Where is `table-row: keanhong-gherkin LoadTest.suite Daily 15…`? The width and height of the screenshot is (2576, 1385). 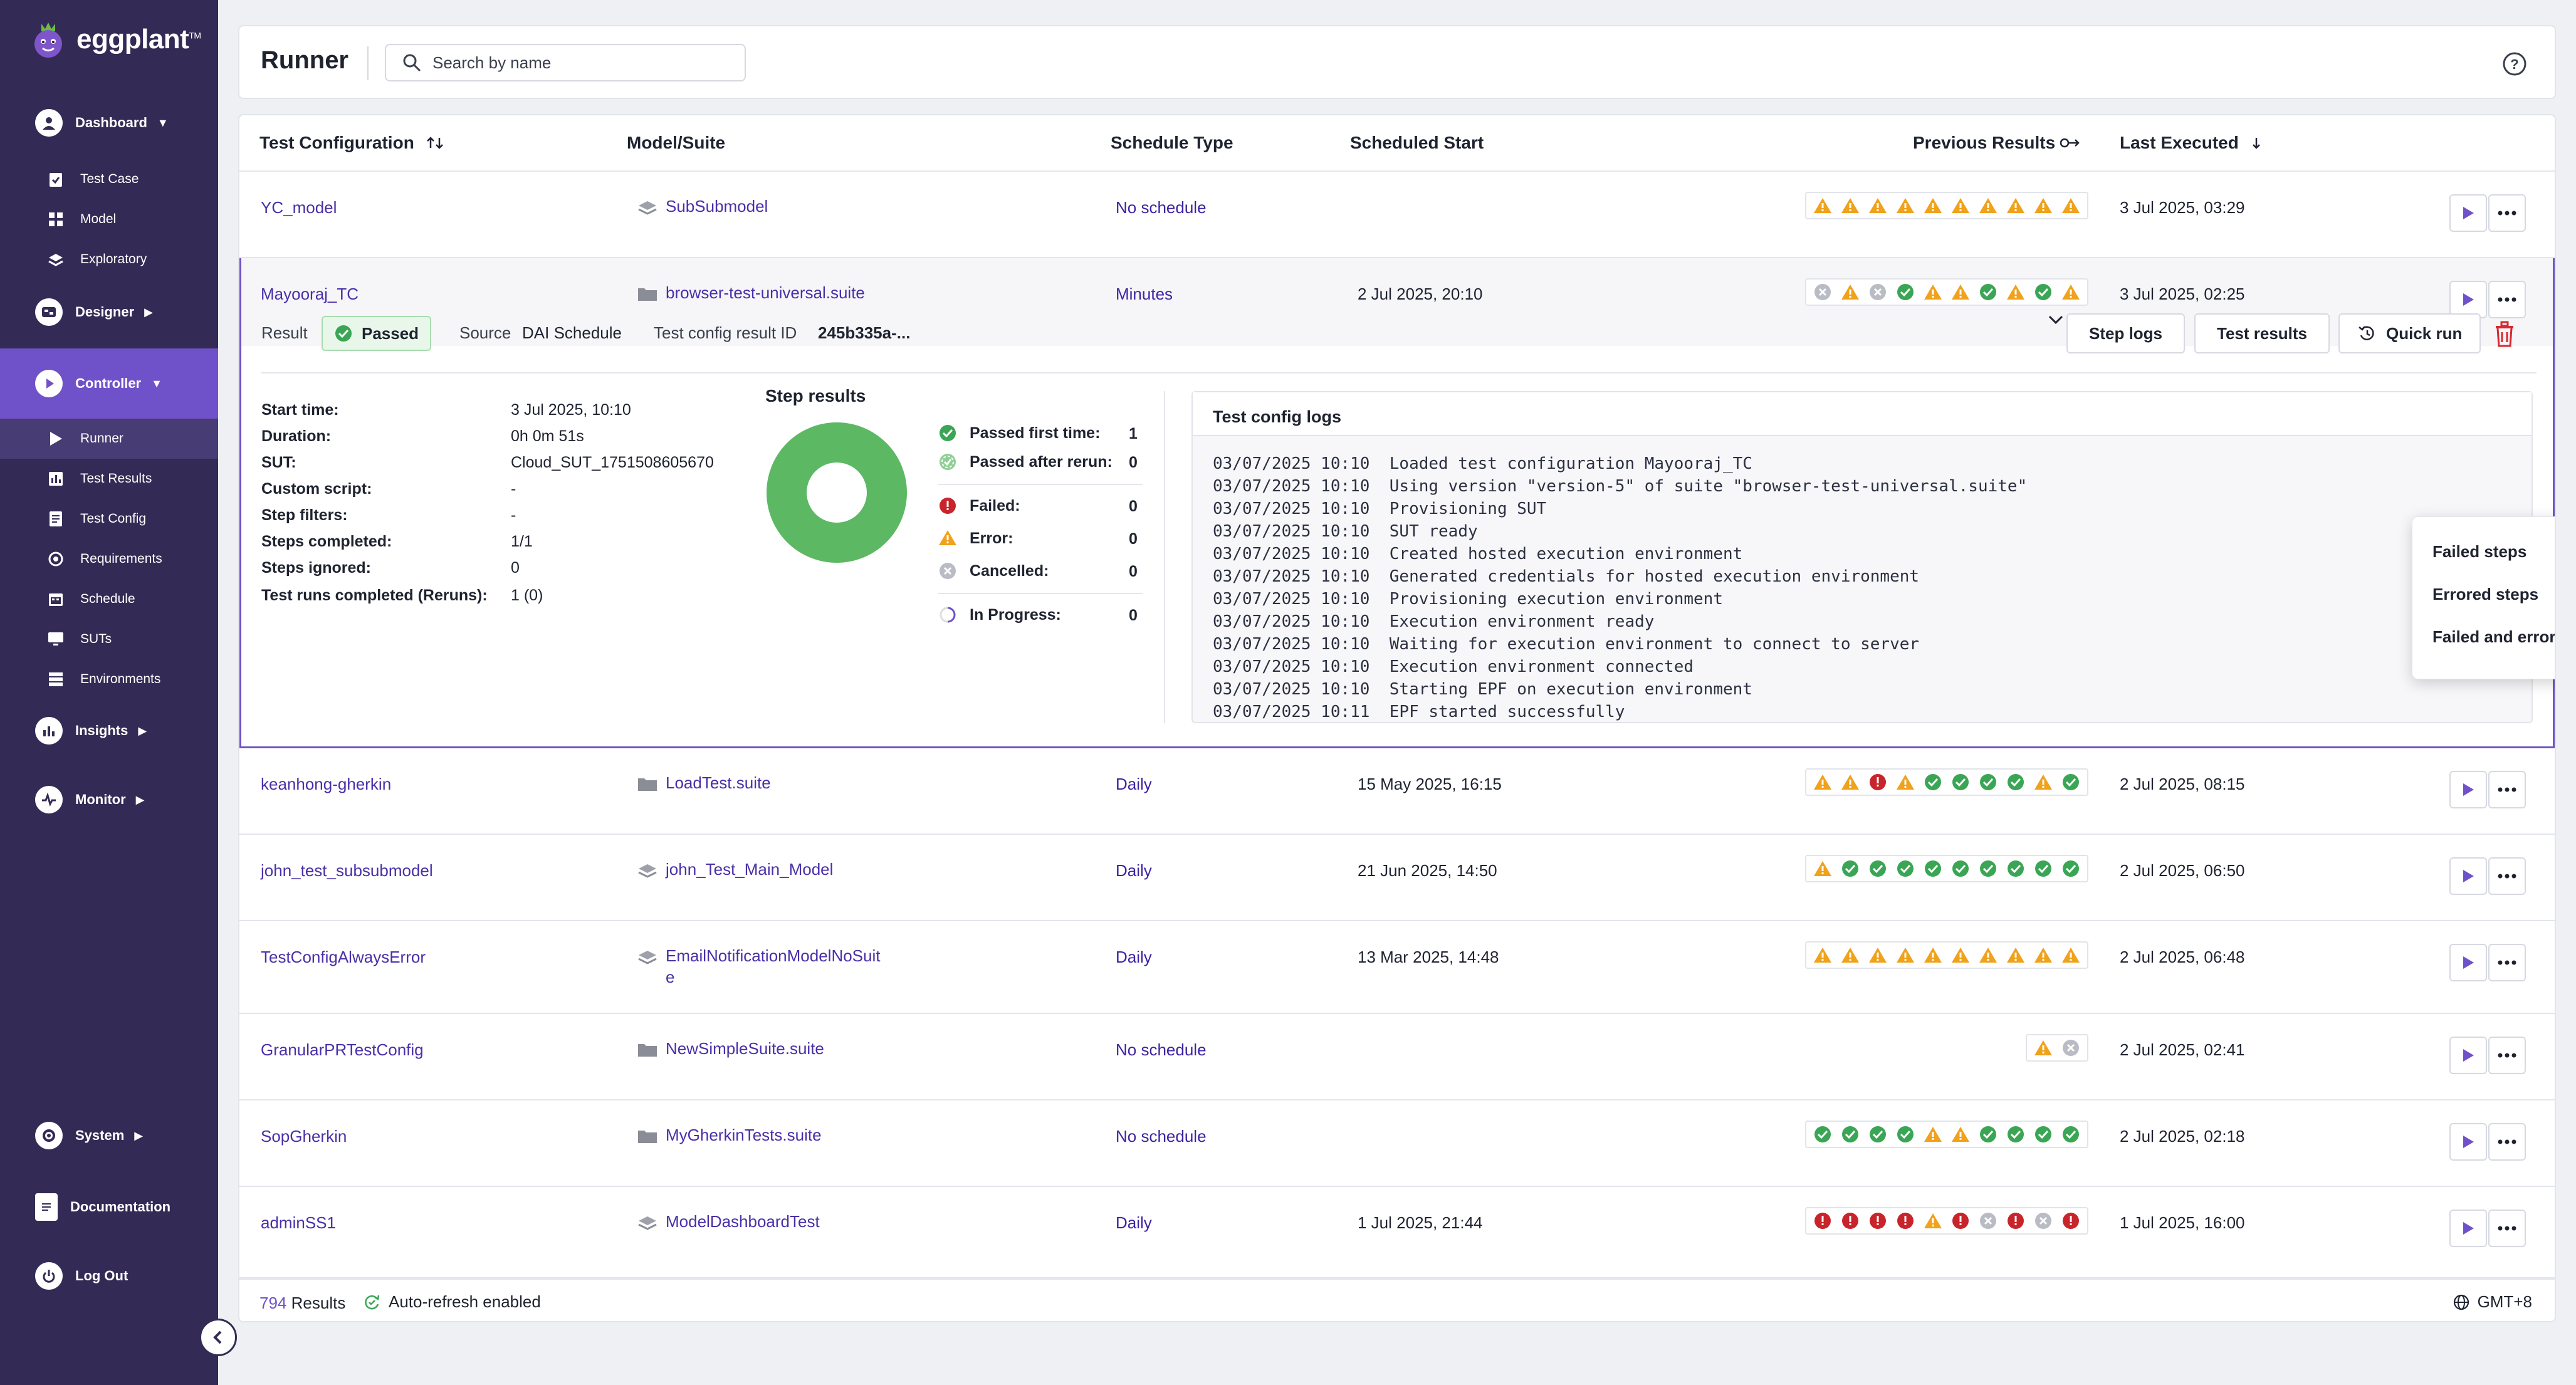 table-row: keanhong-gherkin LoadTest.suite Daily 15… is located at coordinates (1397, 792).